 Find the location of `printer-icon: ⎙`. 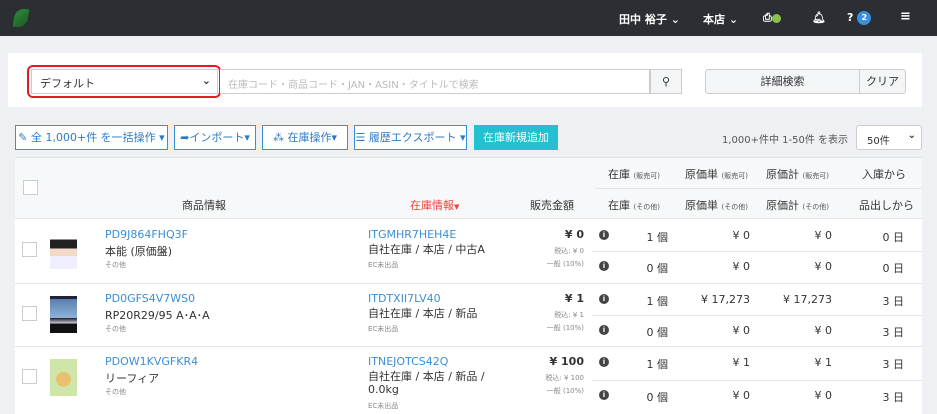

printer-icon: ⎙ is located at coordinates (767, 17).